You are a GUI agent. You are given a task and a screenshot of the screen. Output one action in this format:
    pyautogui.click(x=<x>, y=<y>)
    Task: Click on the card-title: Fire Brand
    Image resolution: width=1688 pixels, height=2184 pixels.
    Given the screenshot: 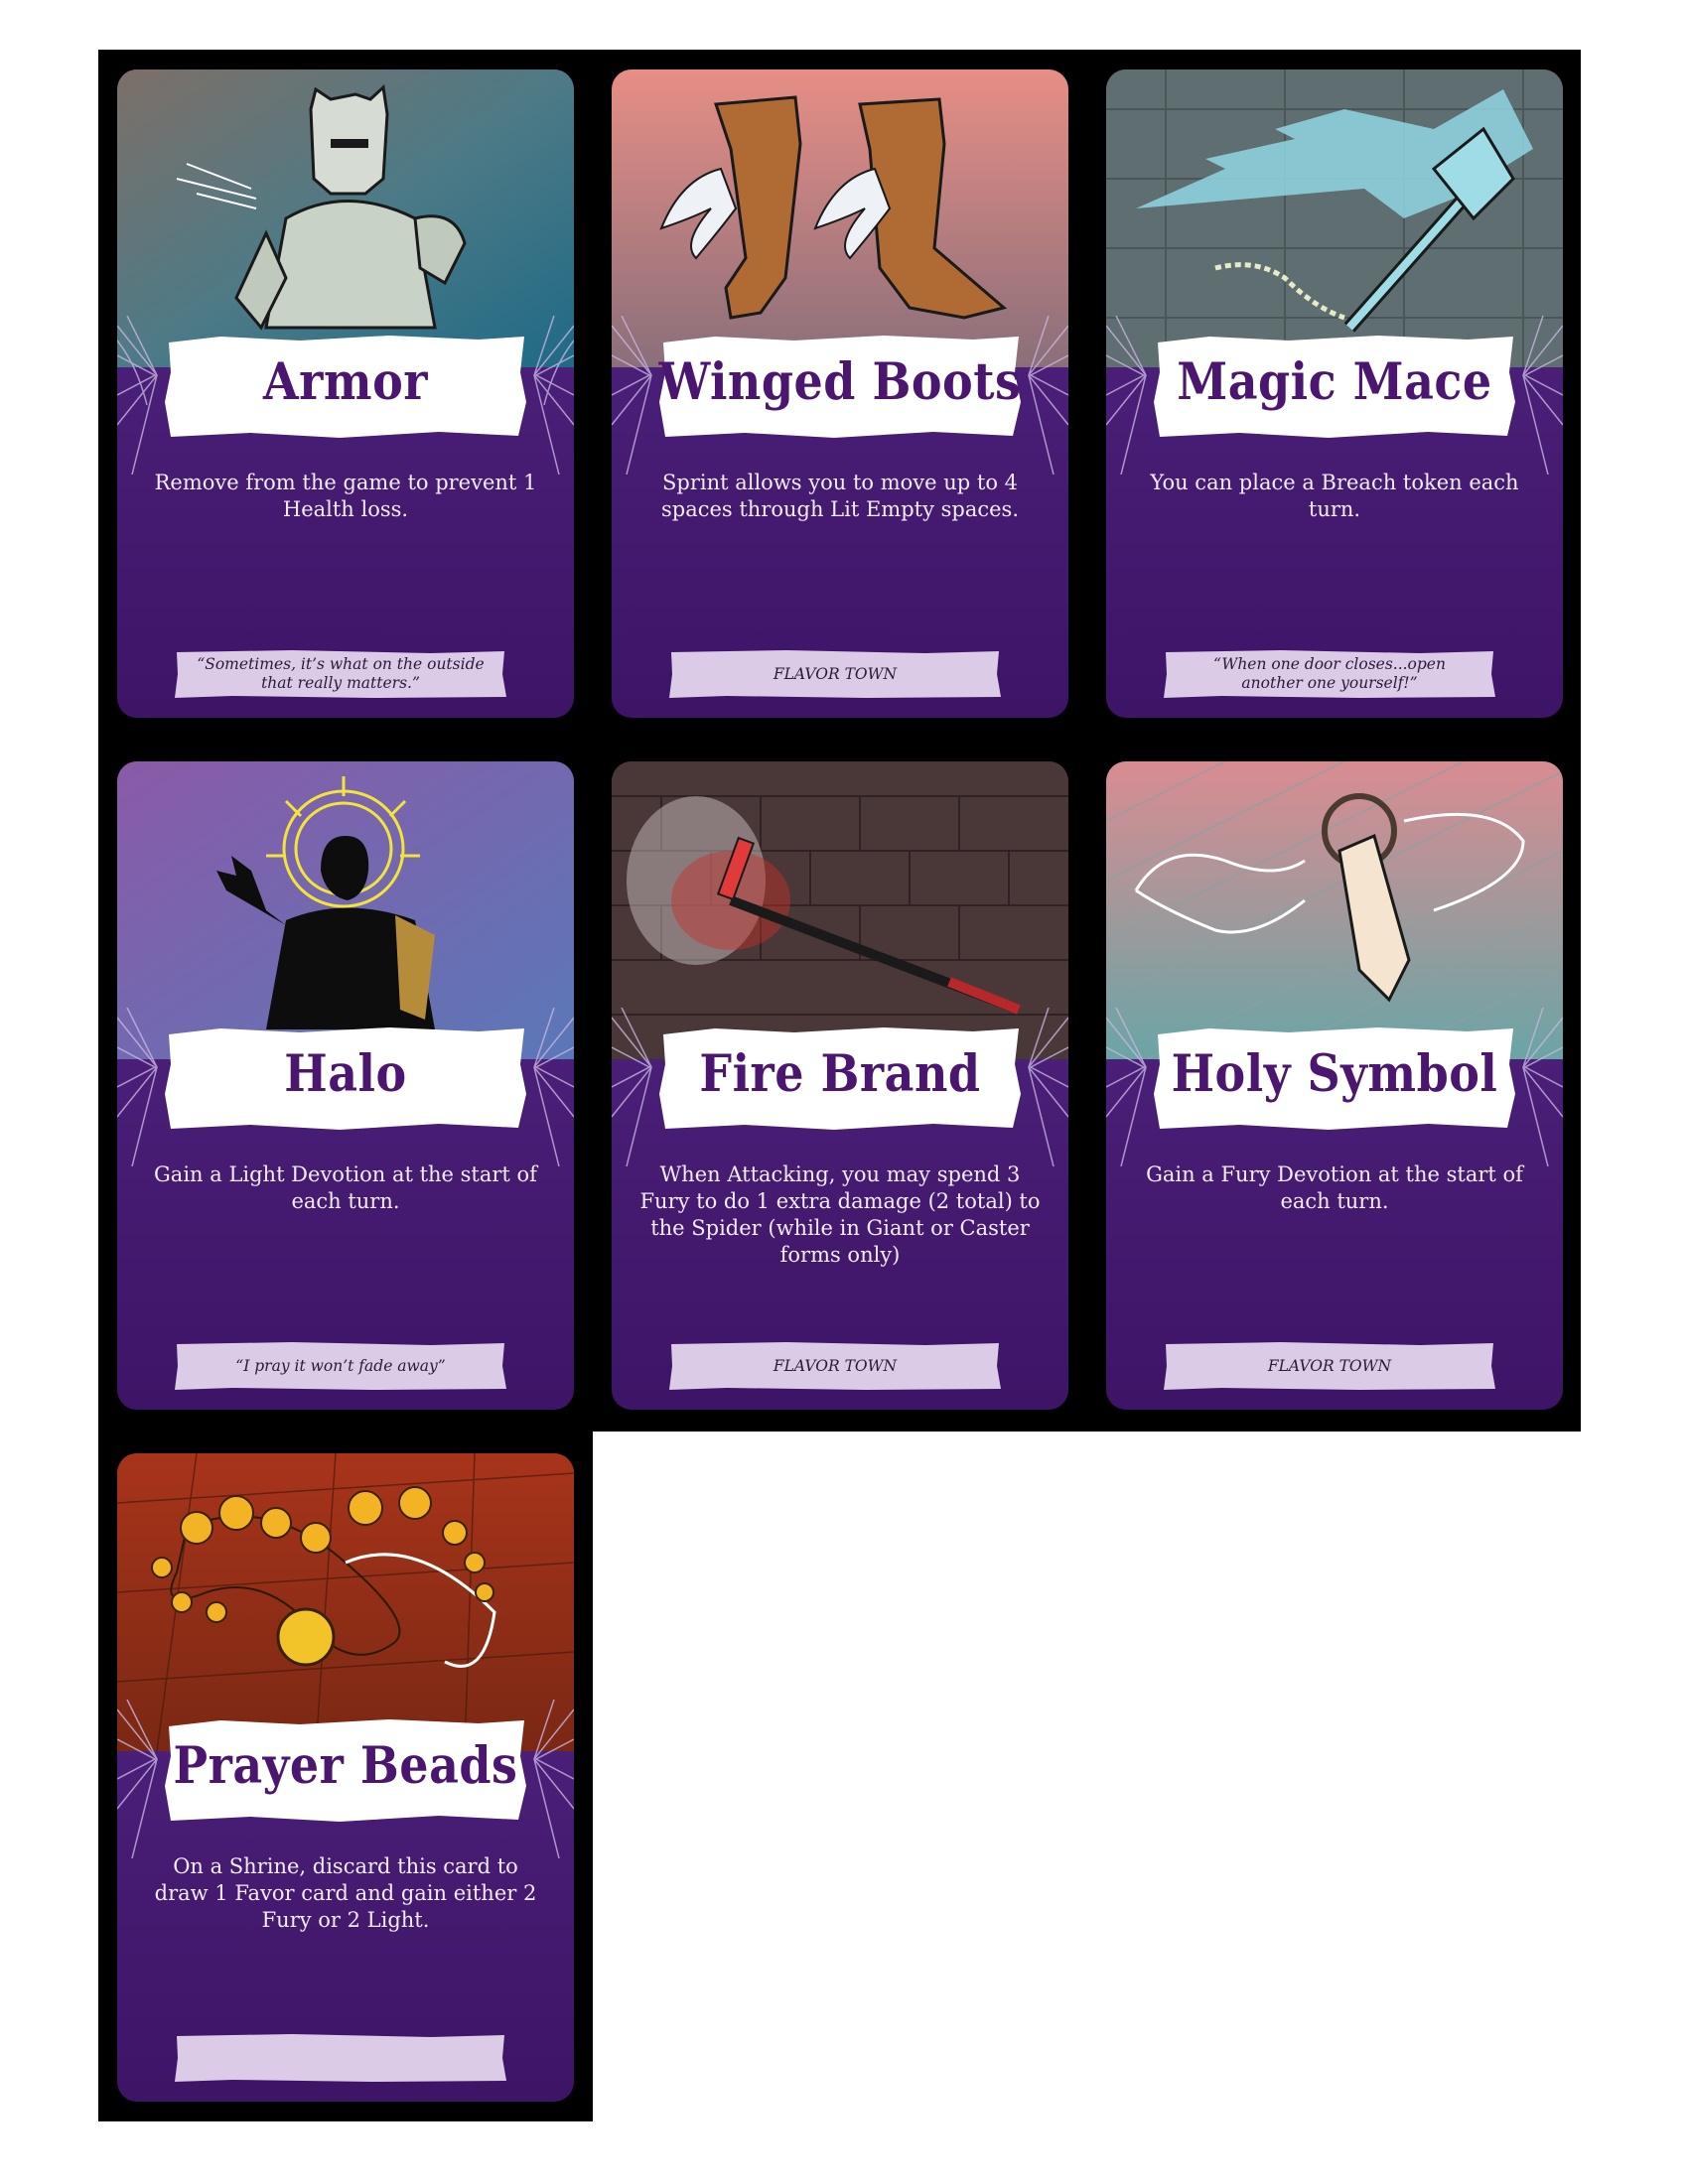 What is the action you would take?
    pyautogui.click(x=840, y=1073)
    